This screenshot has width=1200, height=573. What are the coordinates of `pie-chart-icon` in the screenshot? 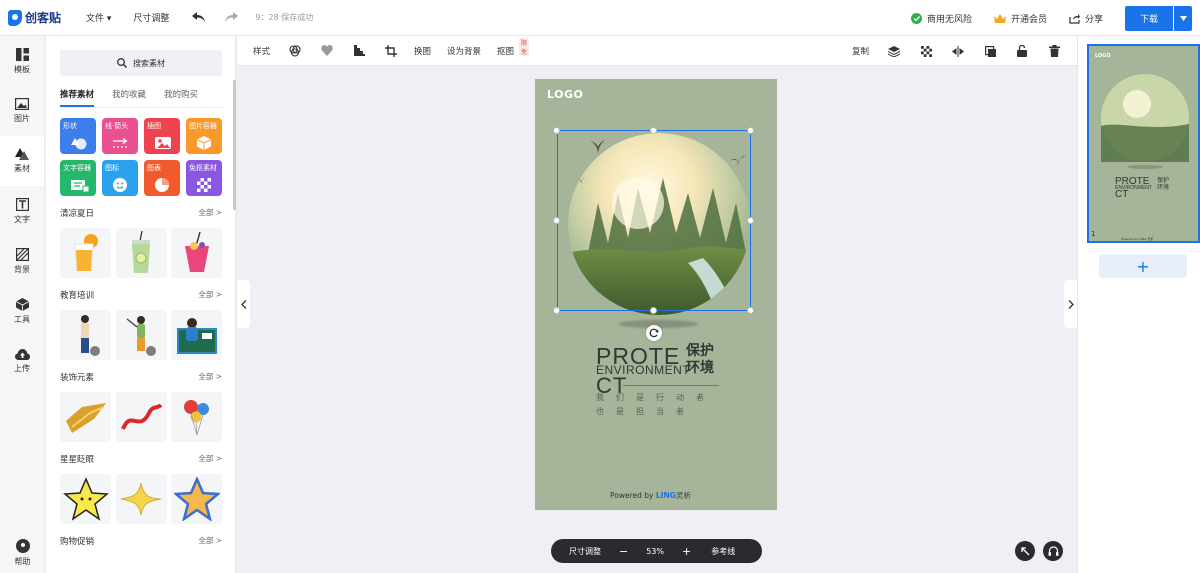 It's located at (162, 185).